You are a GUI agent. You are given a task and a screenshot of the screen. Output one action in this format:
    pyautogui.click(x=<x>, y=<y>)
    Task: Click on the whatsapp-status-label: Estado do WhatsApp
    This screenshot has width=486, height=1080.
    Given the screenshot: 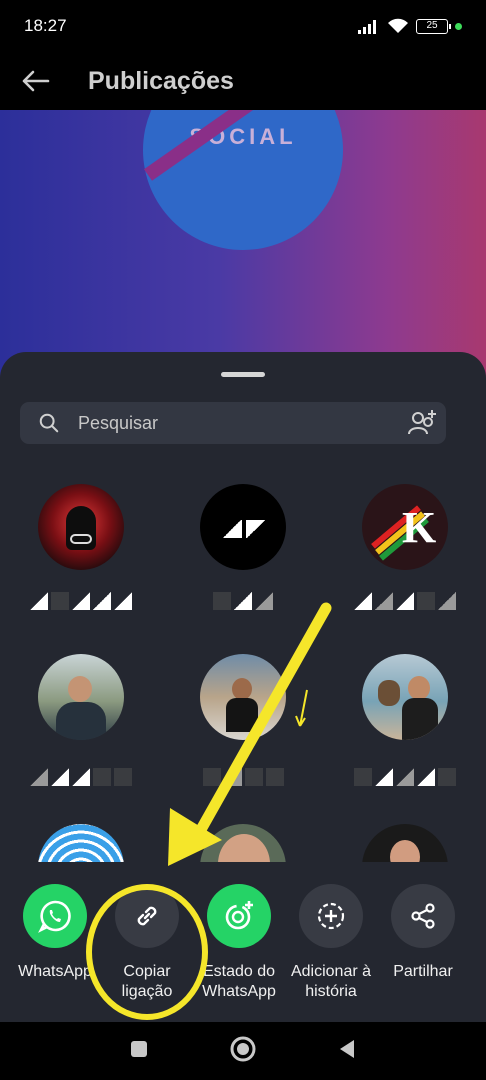 What is the action you would take?
    pyautogui.click(x=239, y=981)
    